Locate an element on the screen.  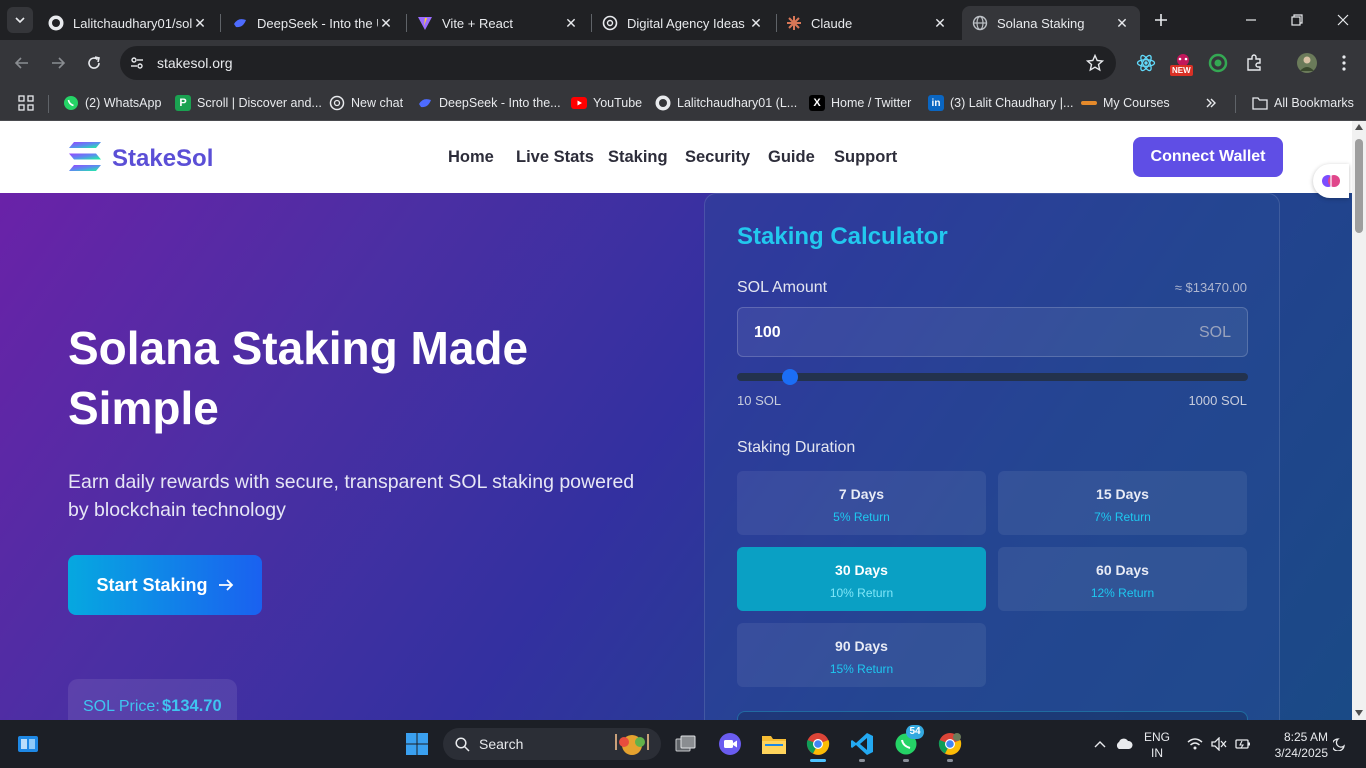
clock-date: 3/24/2025 is located at coordinates (1295, 753).